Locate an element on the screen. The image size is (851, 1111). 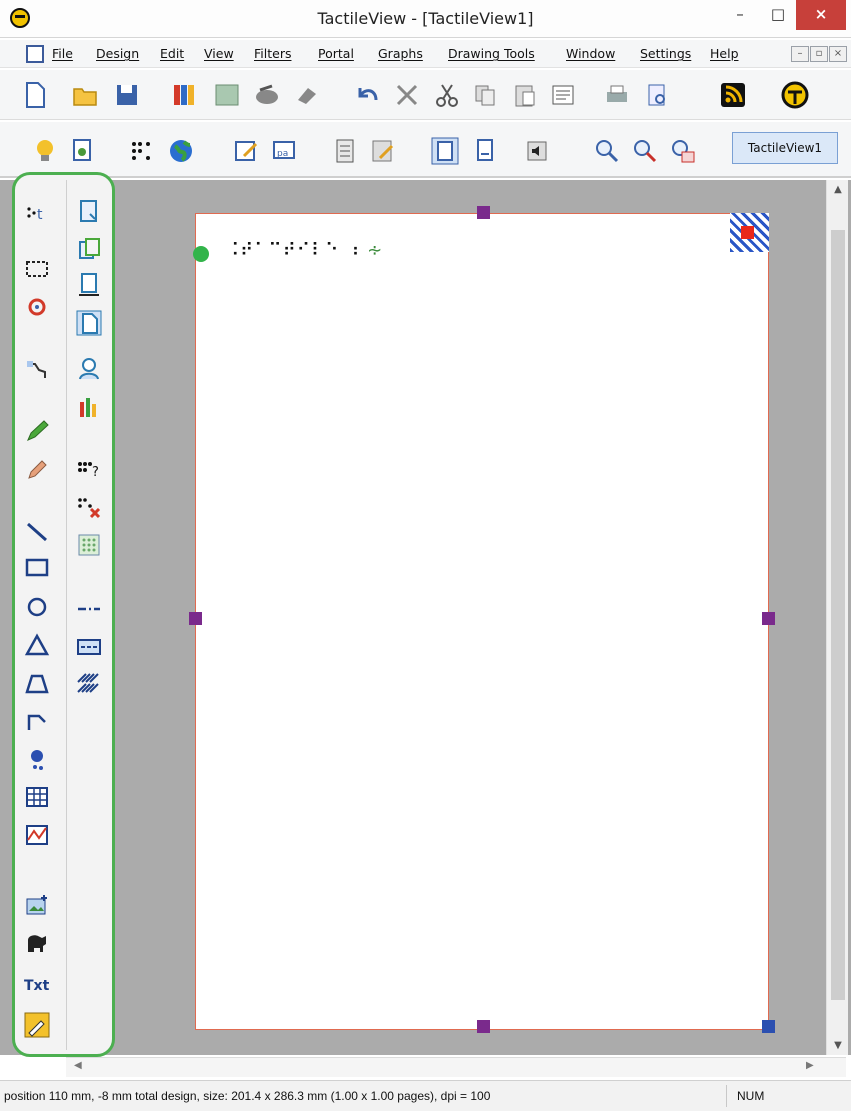
paste-special-icon is located at coordinates (563, 95).